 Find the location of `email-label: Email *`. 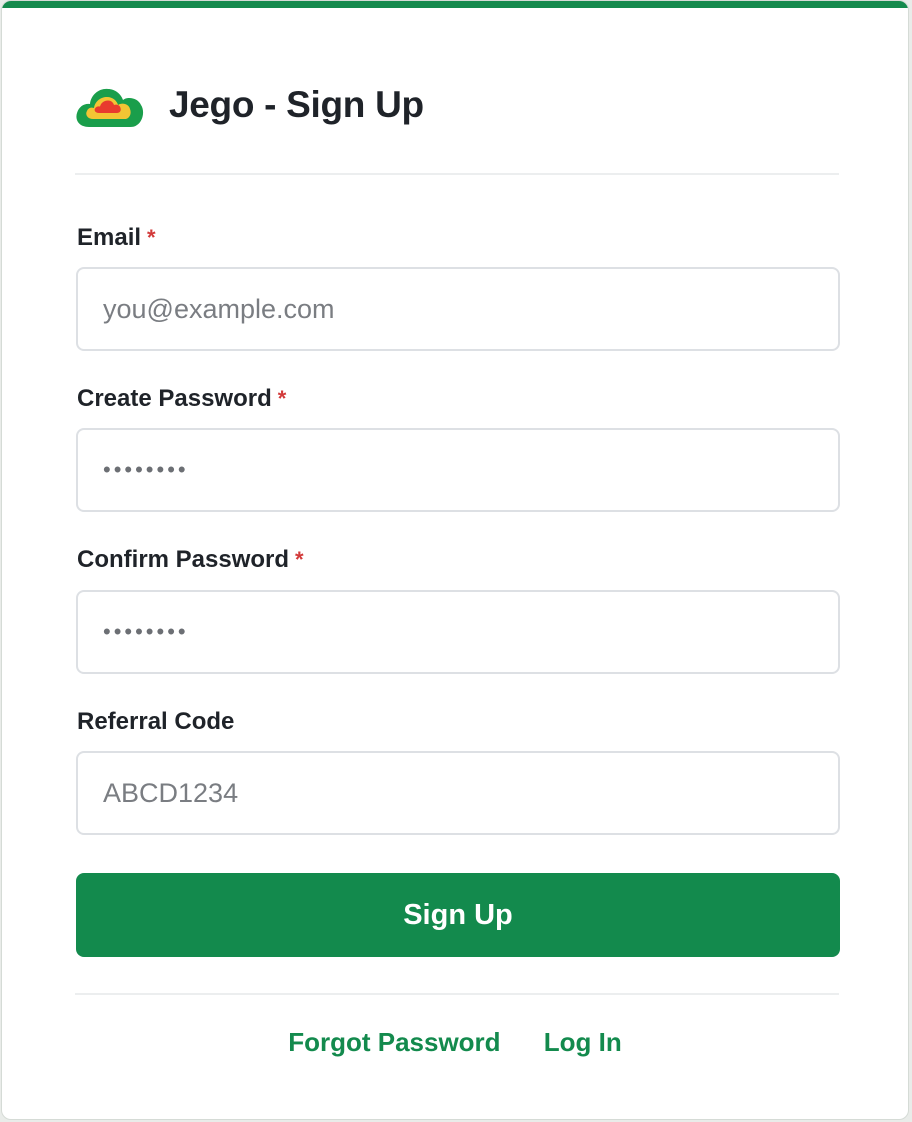

email-label: Email * is located at coordinates (116, 238).